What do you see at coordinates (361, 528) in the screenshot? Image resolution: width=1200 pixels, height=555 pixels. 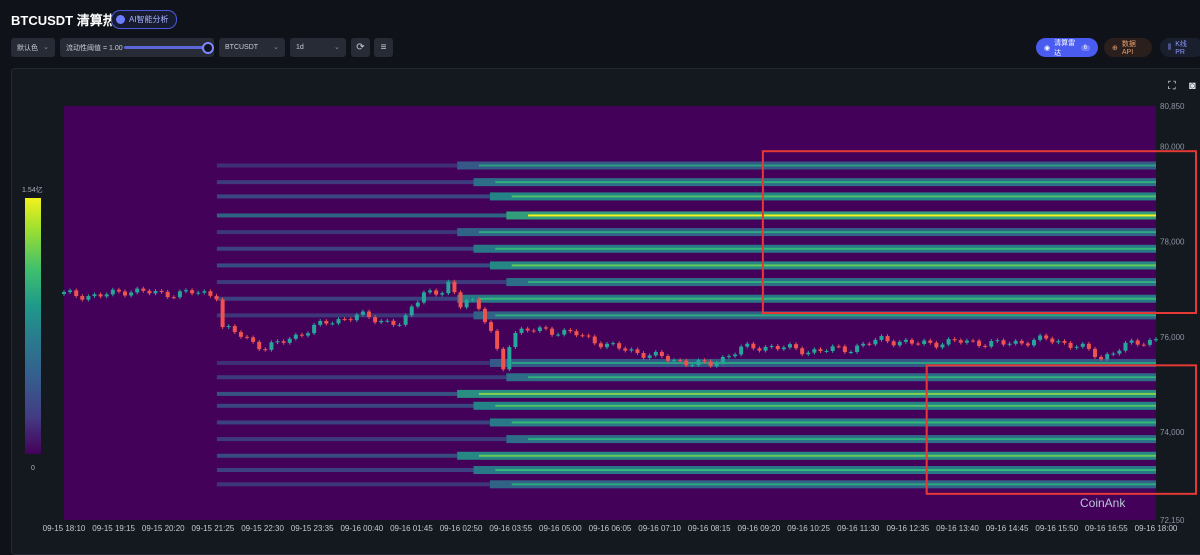 I see `x-tick-label: 09-16 00:40` at bounding box center [361, 528].